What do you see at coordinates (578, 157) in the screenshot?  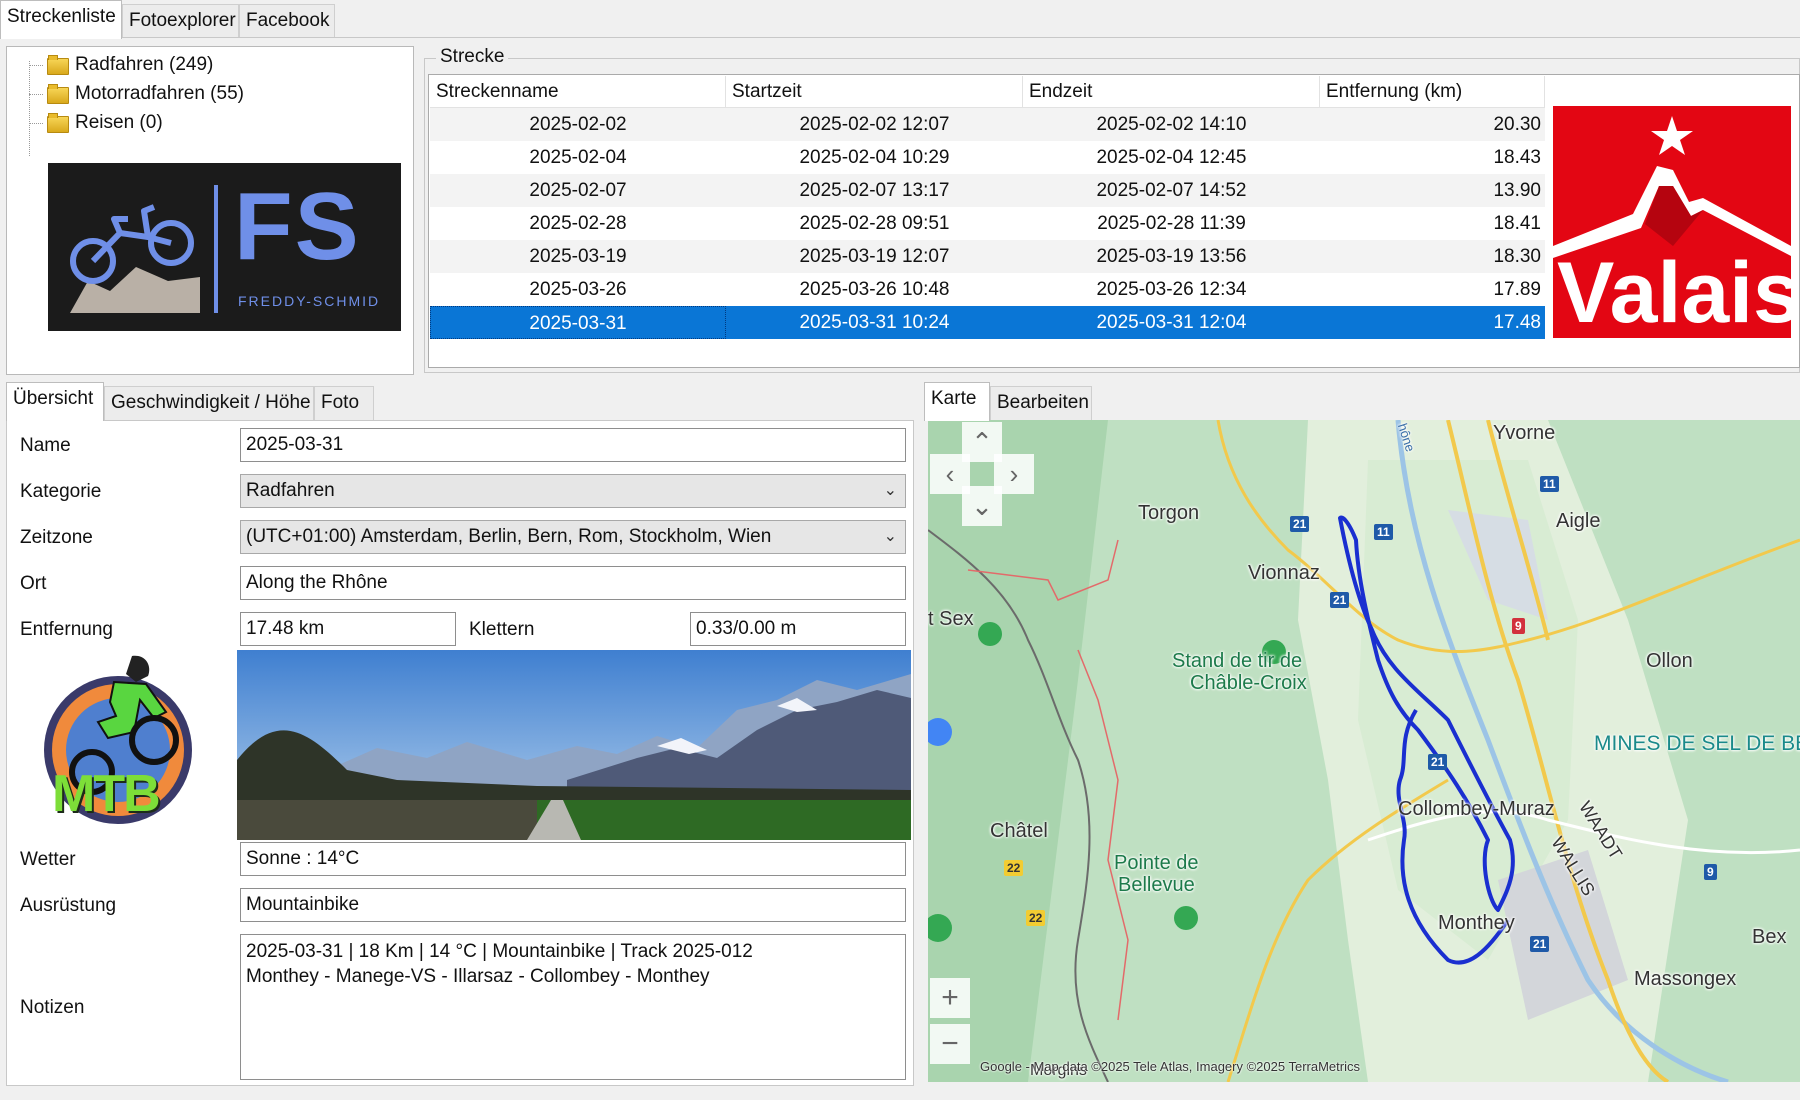 I see `cell-streckenname: 2025-02-04` at bounding box center [578, 157].